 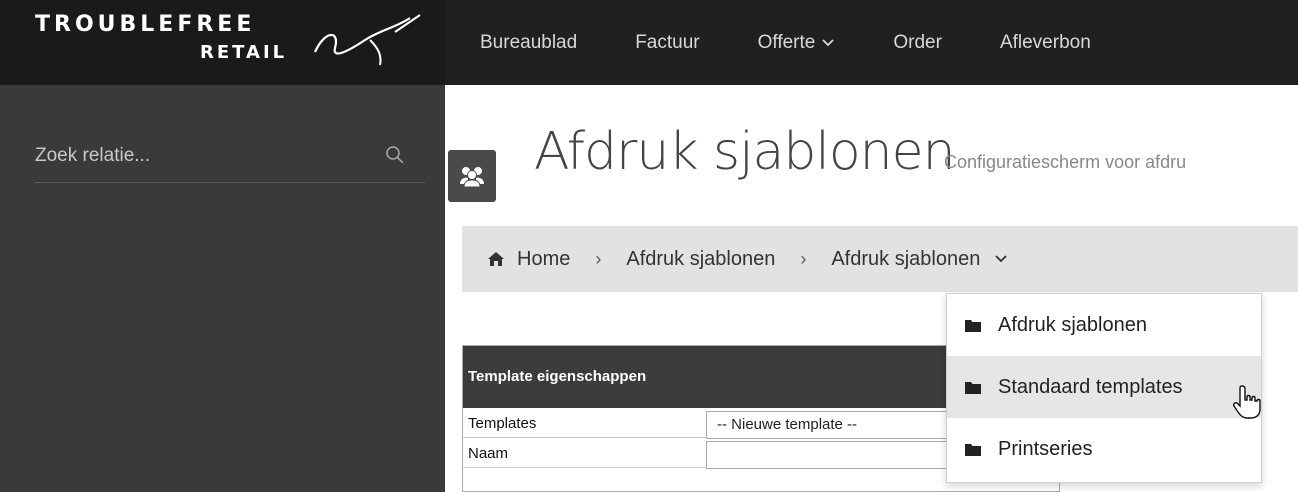 I want to click on nav-item-bureaublad: Bureaublad, so click(x=528, y=43).